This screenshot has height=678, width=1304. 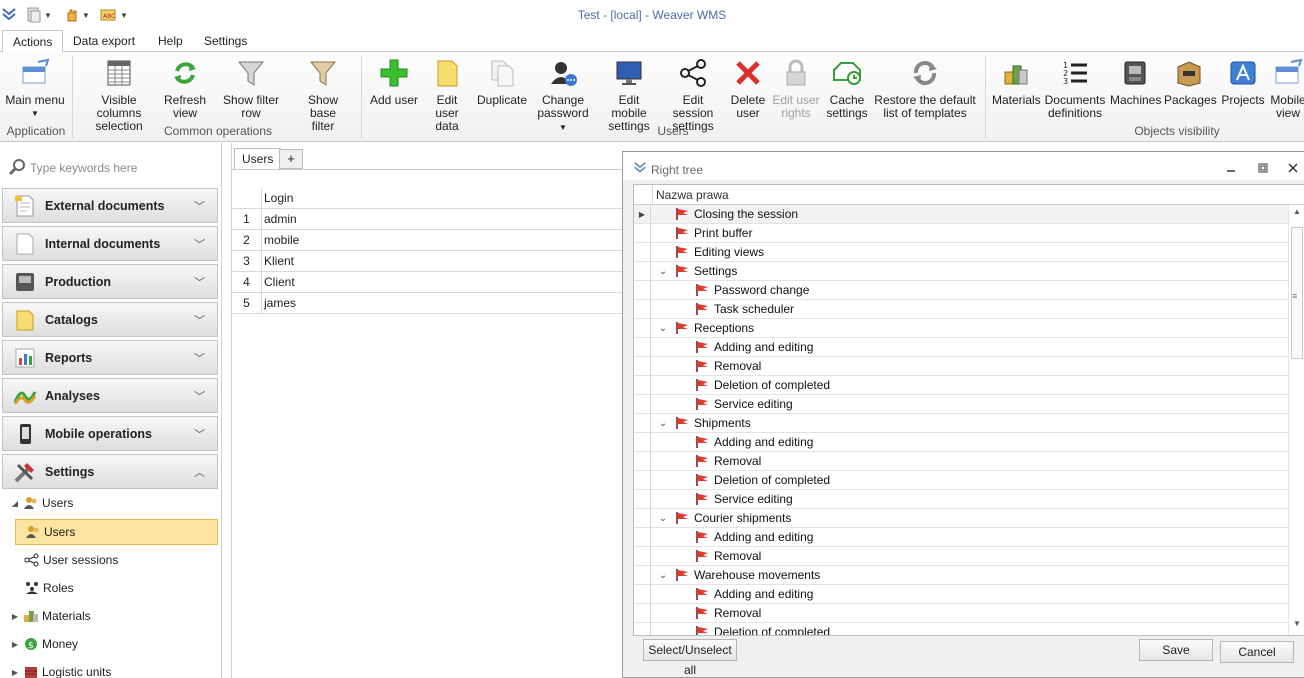 I want to click on tab-users: Users, so click(x=258, y=159).